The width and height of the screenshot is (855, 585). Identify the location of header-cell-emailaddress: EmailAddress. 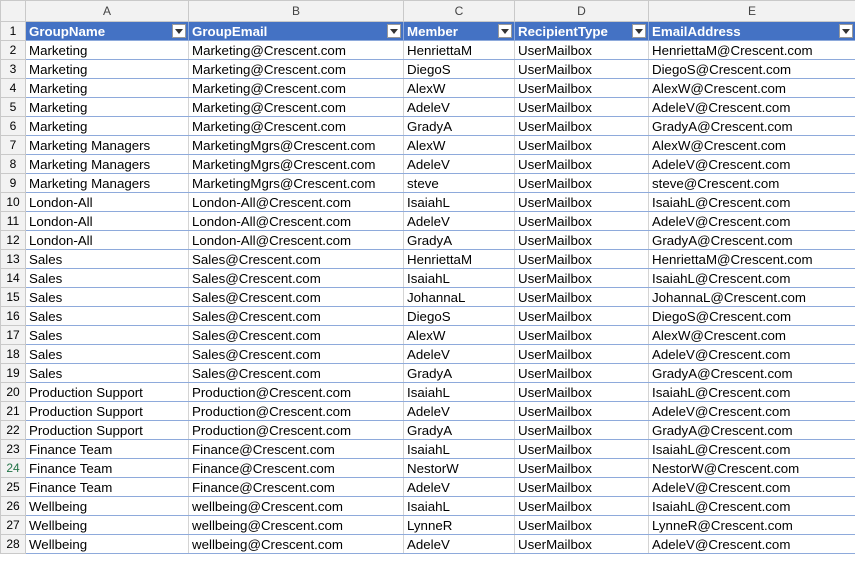
(751, 31).